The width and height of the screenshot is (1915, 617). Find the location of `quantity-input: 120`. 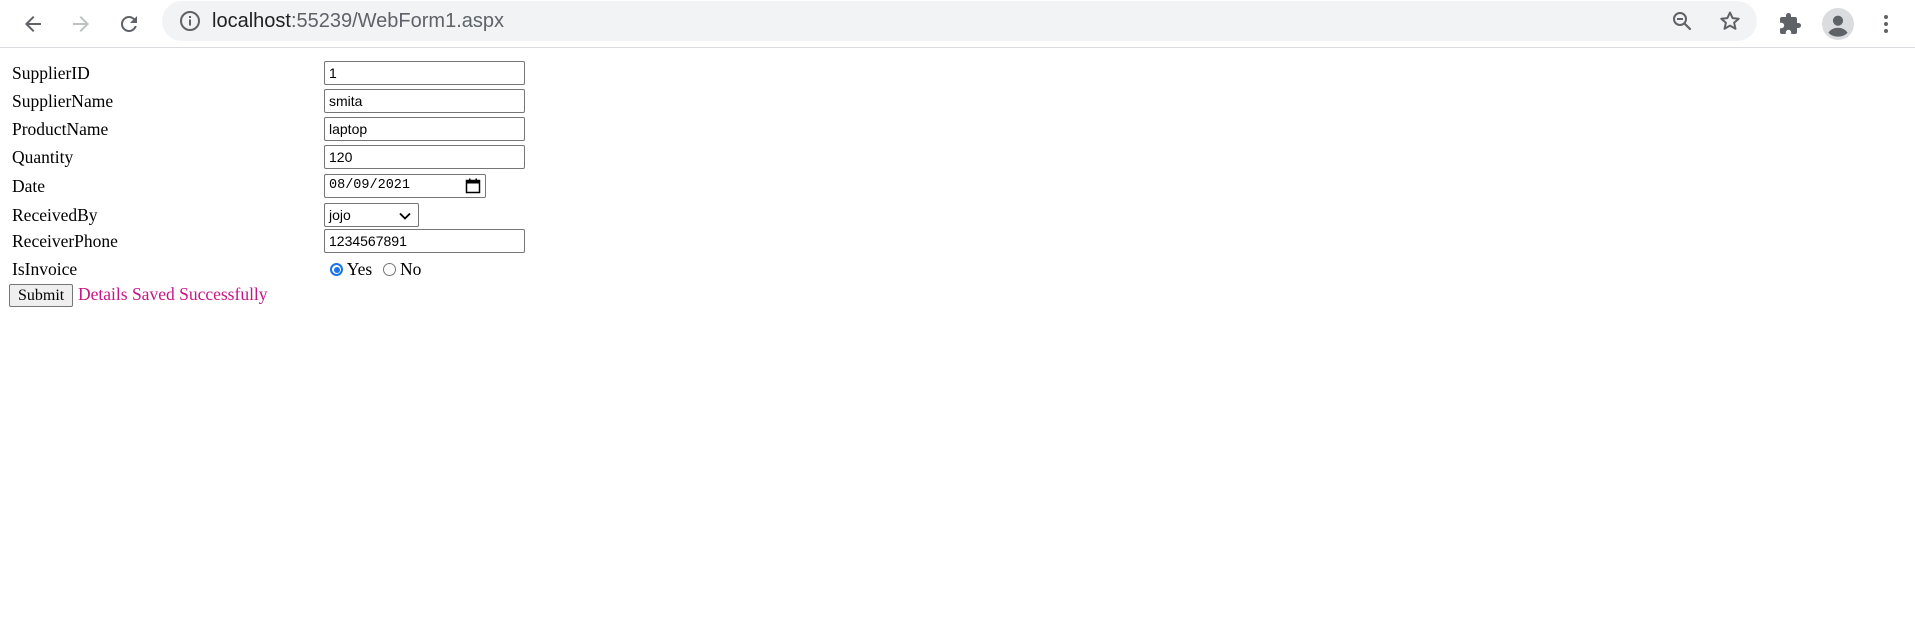

quantity-input: 120 is located at coordinates (424, 157).